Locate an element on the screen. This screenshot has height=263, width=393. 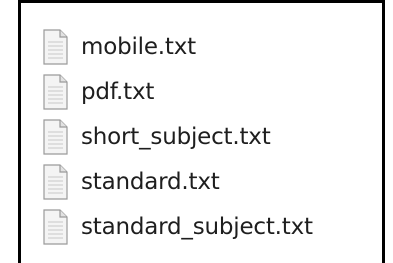
file-name: mobile.txt is located at coordinates (138, 46).